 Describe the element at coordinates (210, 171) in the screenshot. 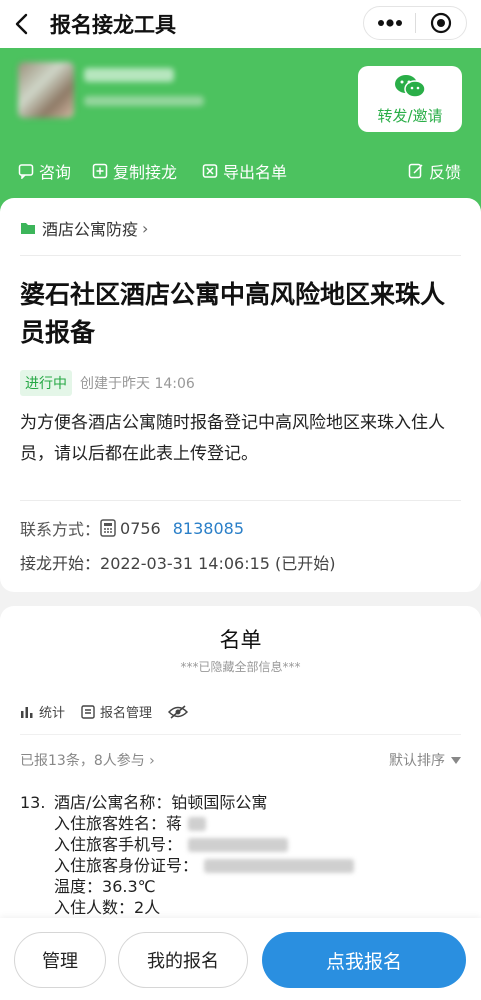

I see `excel-icon` at that location.